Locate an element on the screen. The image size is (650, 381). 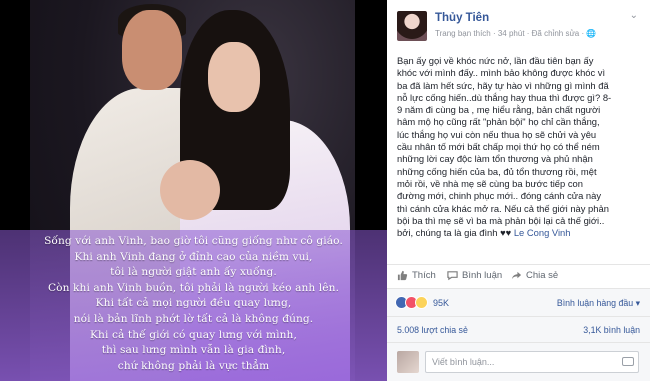
woman-face is located at coordinates (234, 77).